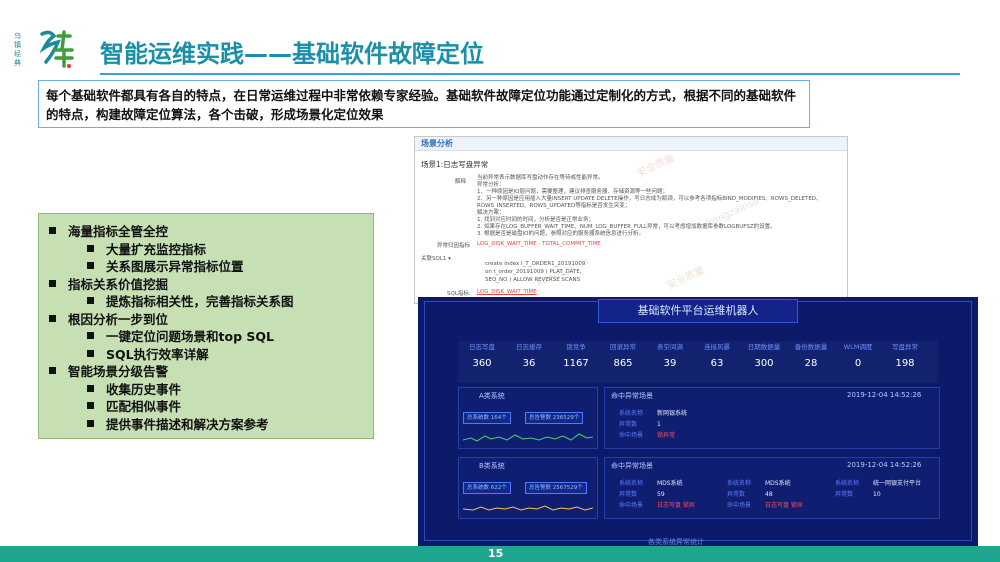 The height and width of the screenshot is (562, 1000). What do you see at coordinates (459, 294) in the screenshot?
I see `sql-metric-label: SQL指标:` at bounding box center [459, 294].